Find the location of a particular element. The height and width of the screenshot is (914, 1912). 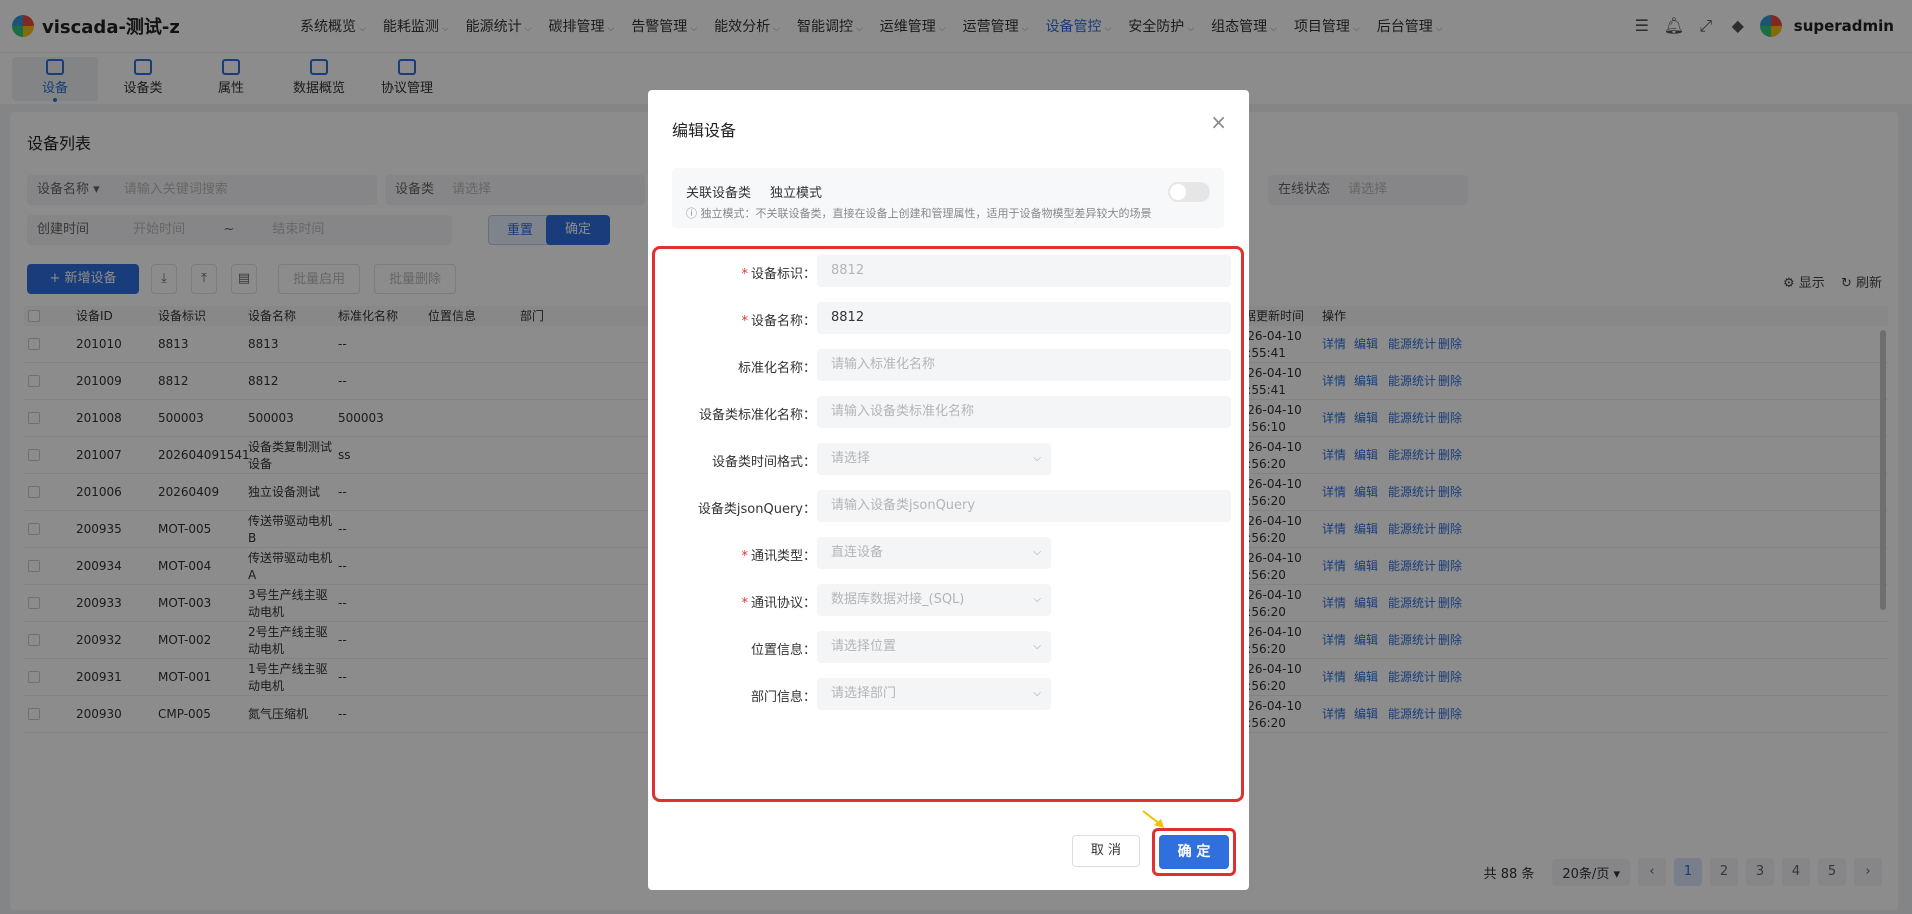

form-label-text: 位置信息： is located at coordinates (783, 650).